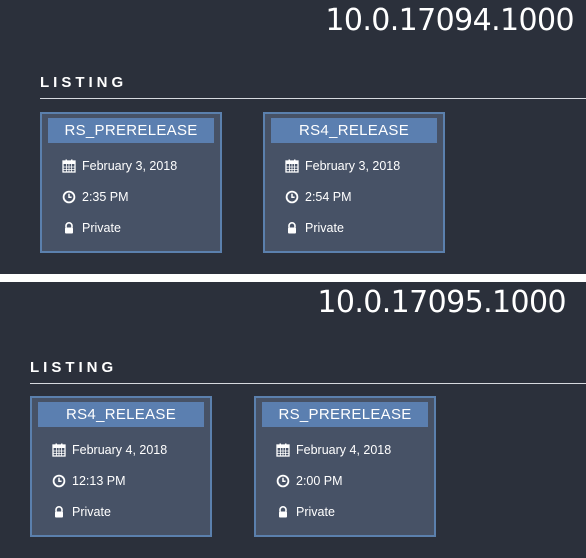 This screenshot has height=558, width=586. I want to click on card-time: 12:13 PM, so click(99, 481).